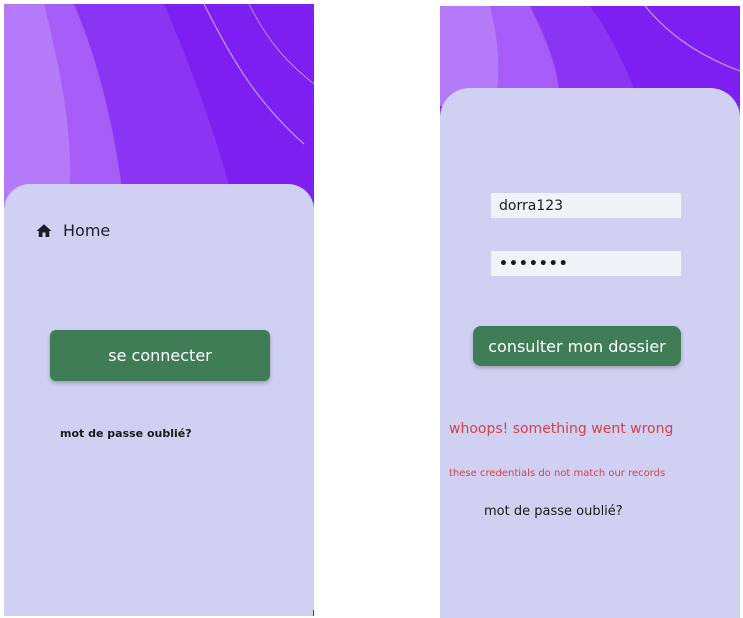 This screenshot has height=618, width=743. Describe the element at coordinates (313, 613) in the screenshot. I see `divider-mark` at that location.